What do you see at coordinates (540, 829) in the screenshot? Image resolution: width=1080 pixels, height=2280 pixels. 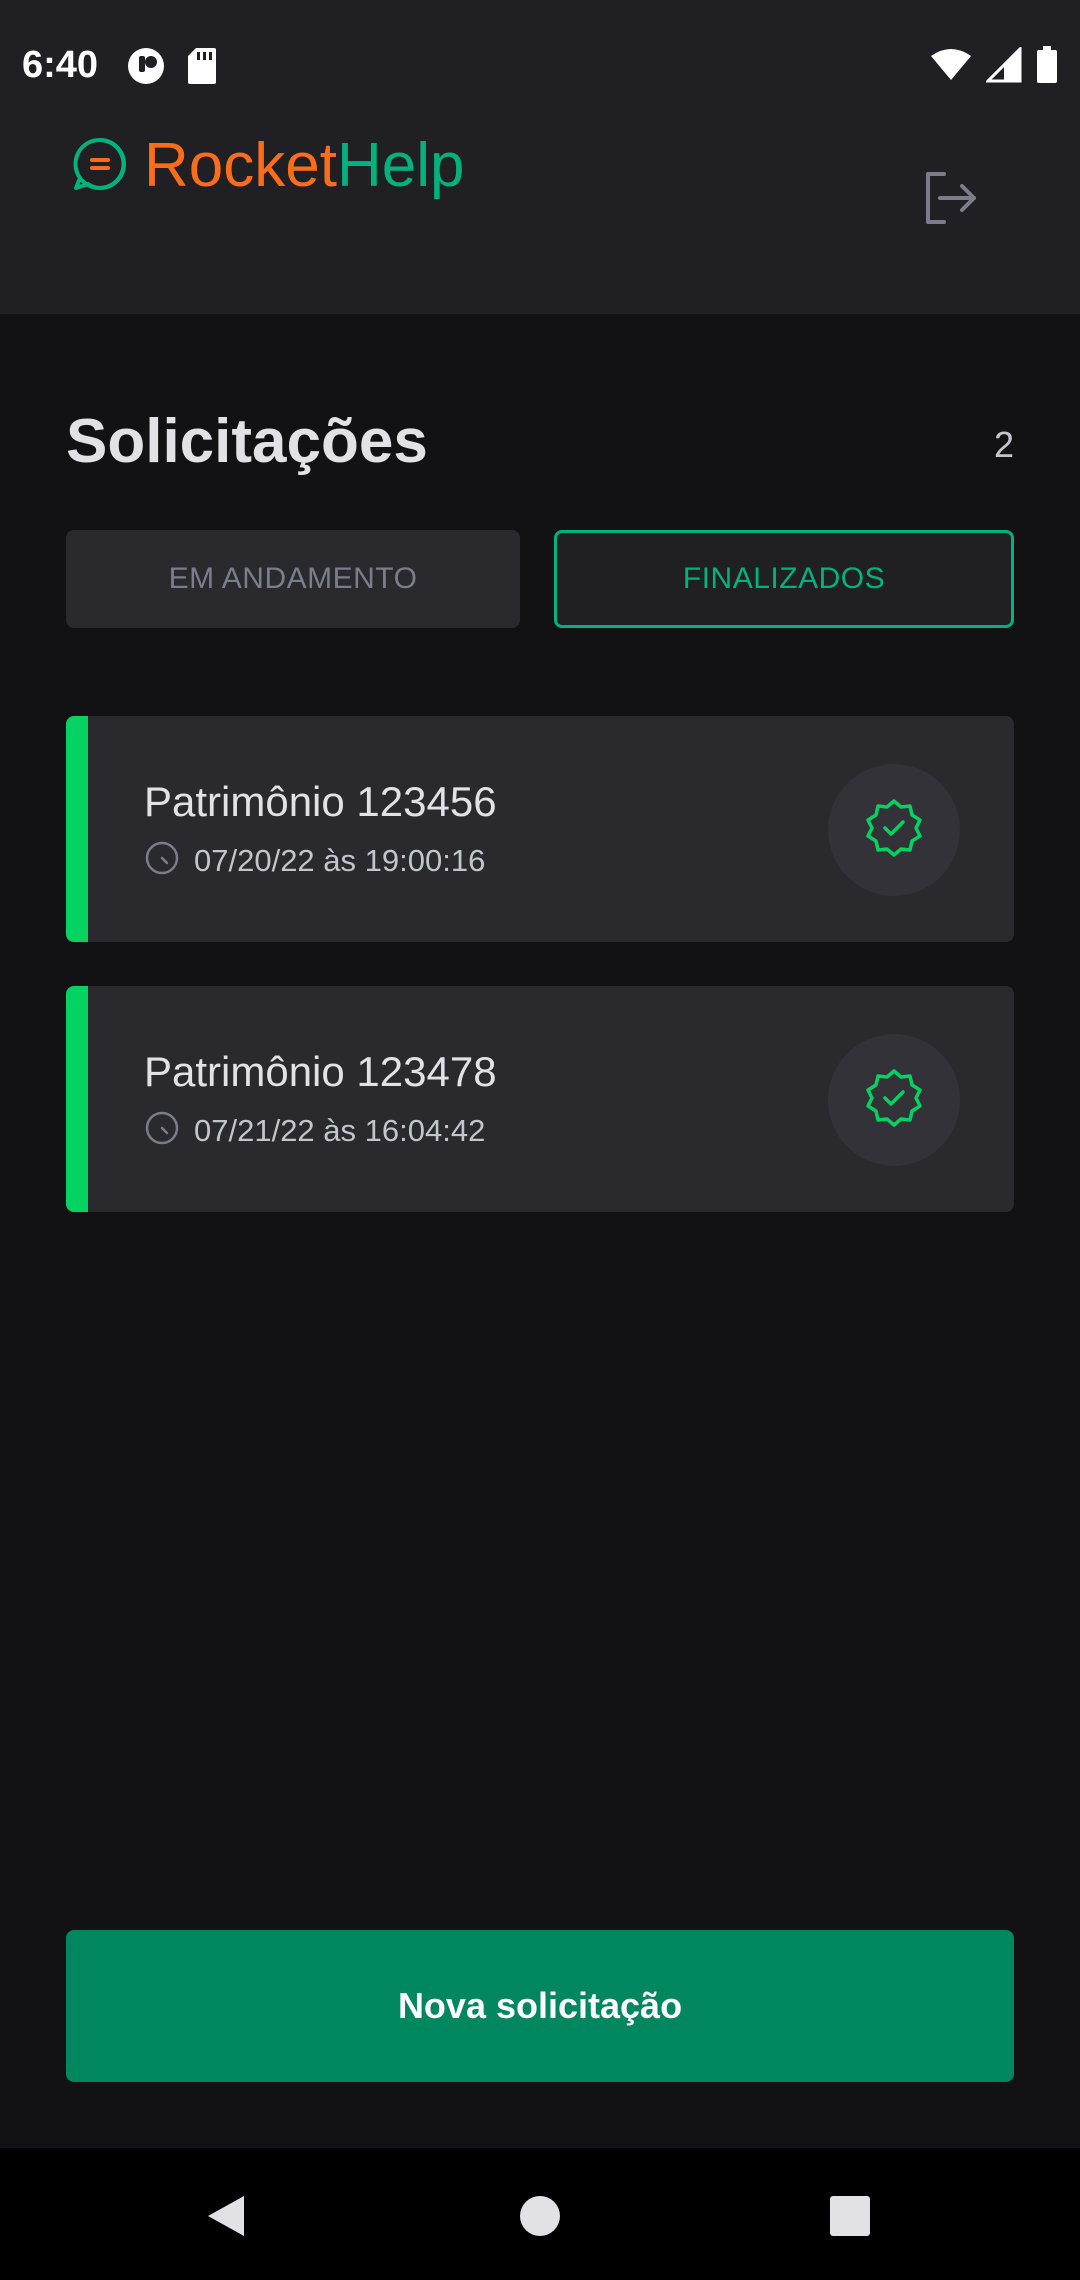 I see `request-card: Patrimônio 123456 07/20/22 às 19:00:16` at bounding box center [540, 829].